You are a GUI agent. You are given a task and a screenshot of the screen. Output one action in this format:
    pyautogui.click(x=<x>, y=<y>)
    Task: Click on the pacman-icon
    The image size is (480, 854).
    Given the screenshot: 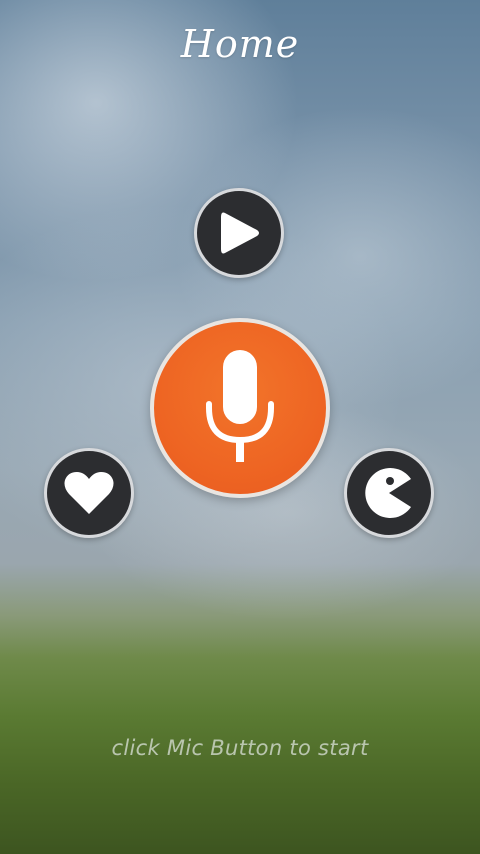 What is the action you would take?
    pyautogui.click(x=389, y=493)
    